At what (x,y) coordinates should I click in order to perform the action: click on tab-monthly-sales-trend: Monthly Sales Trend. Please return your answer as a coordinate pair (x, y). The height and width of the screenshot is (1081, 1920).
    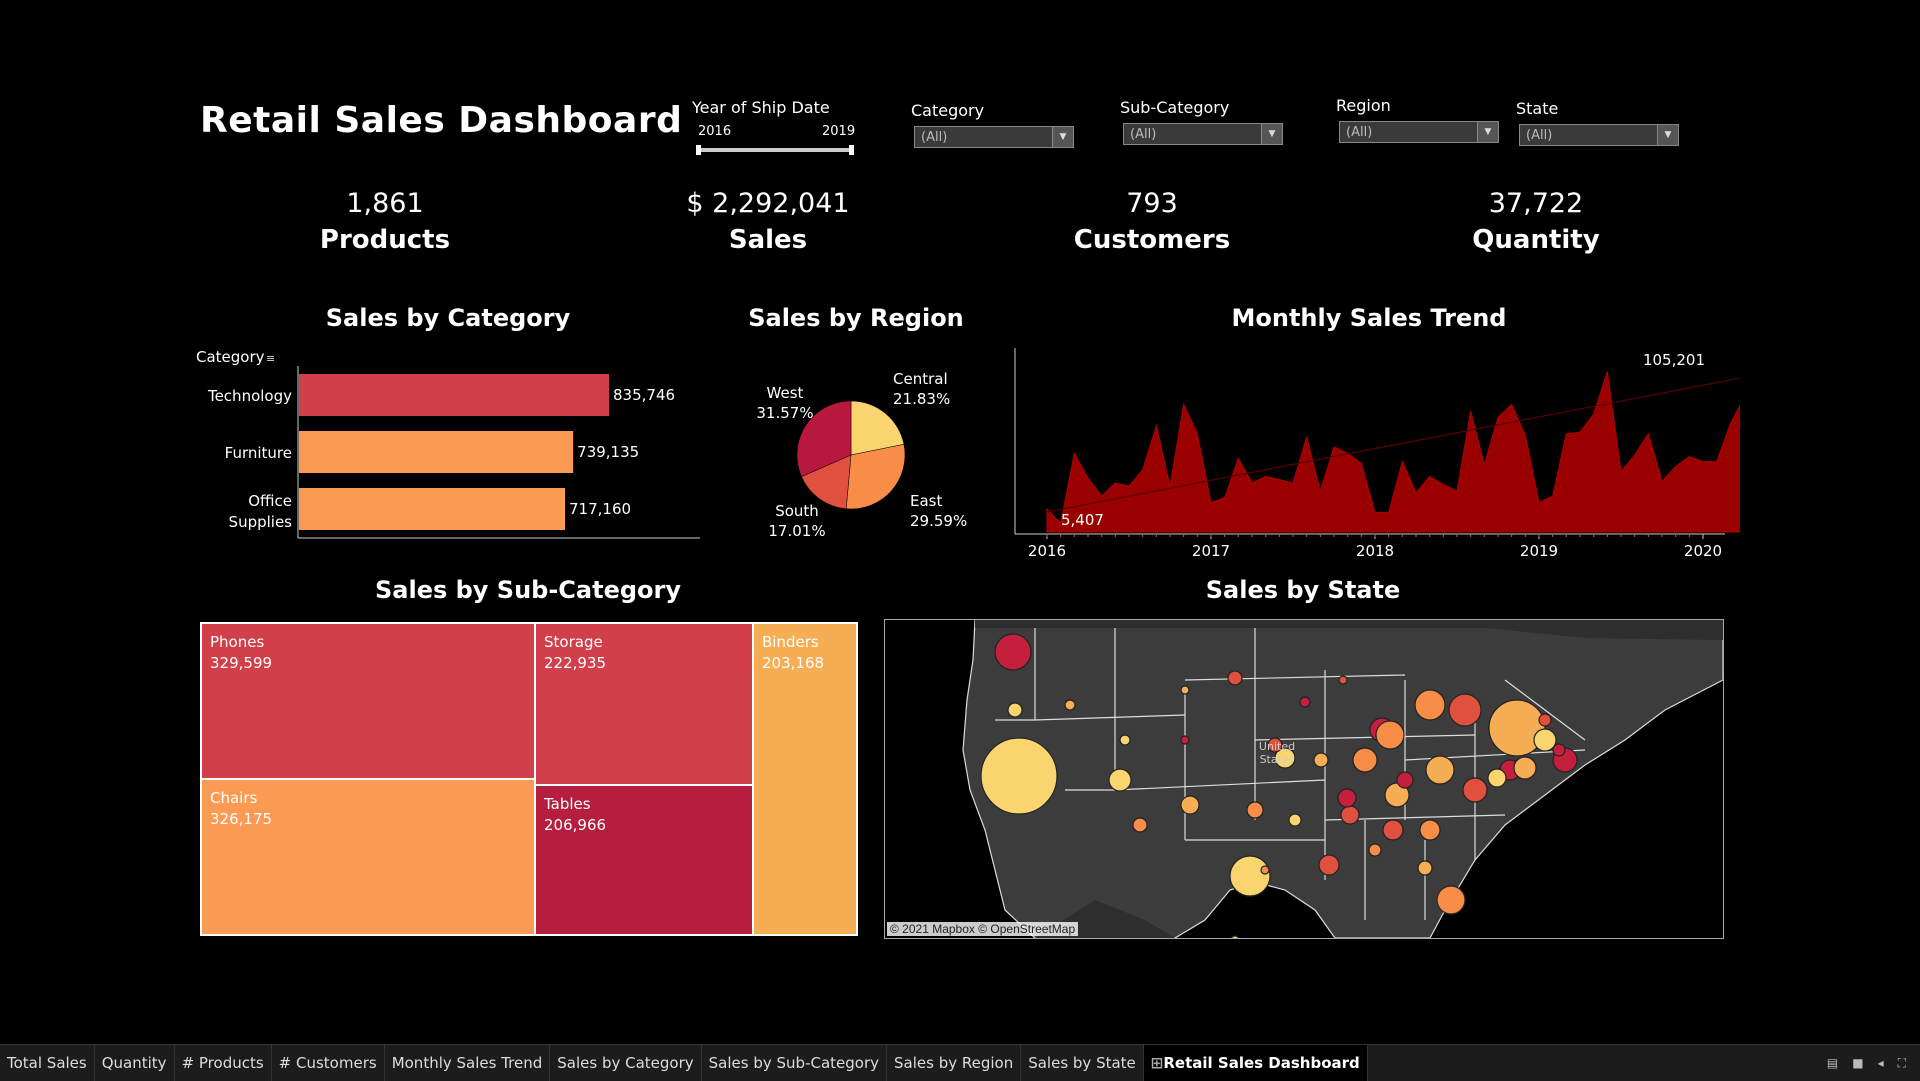
    Looking at the image, I should click on (468, 1063).